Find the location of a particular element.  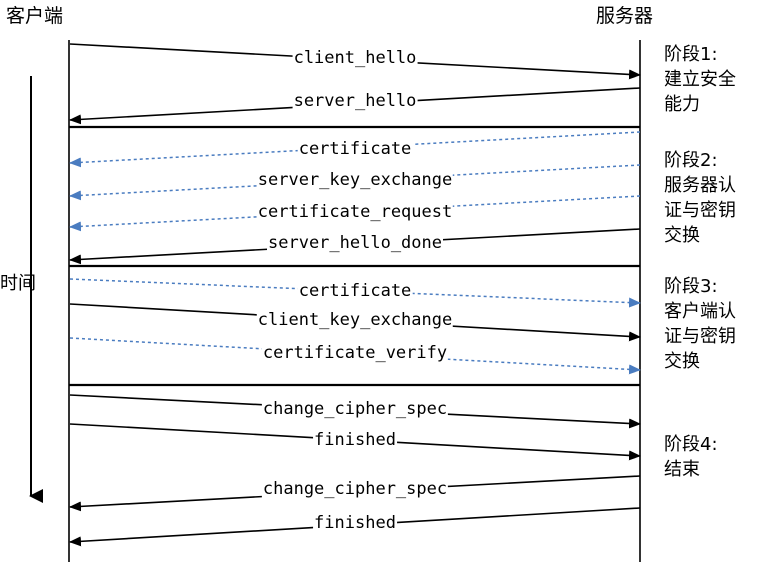

message-label-server-key-exchange: server_key_exchange is located at coordinates (355, 180).